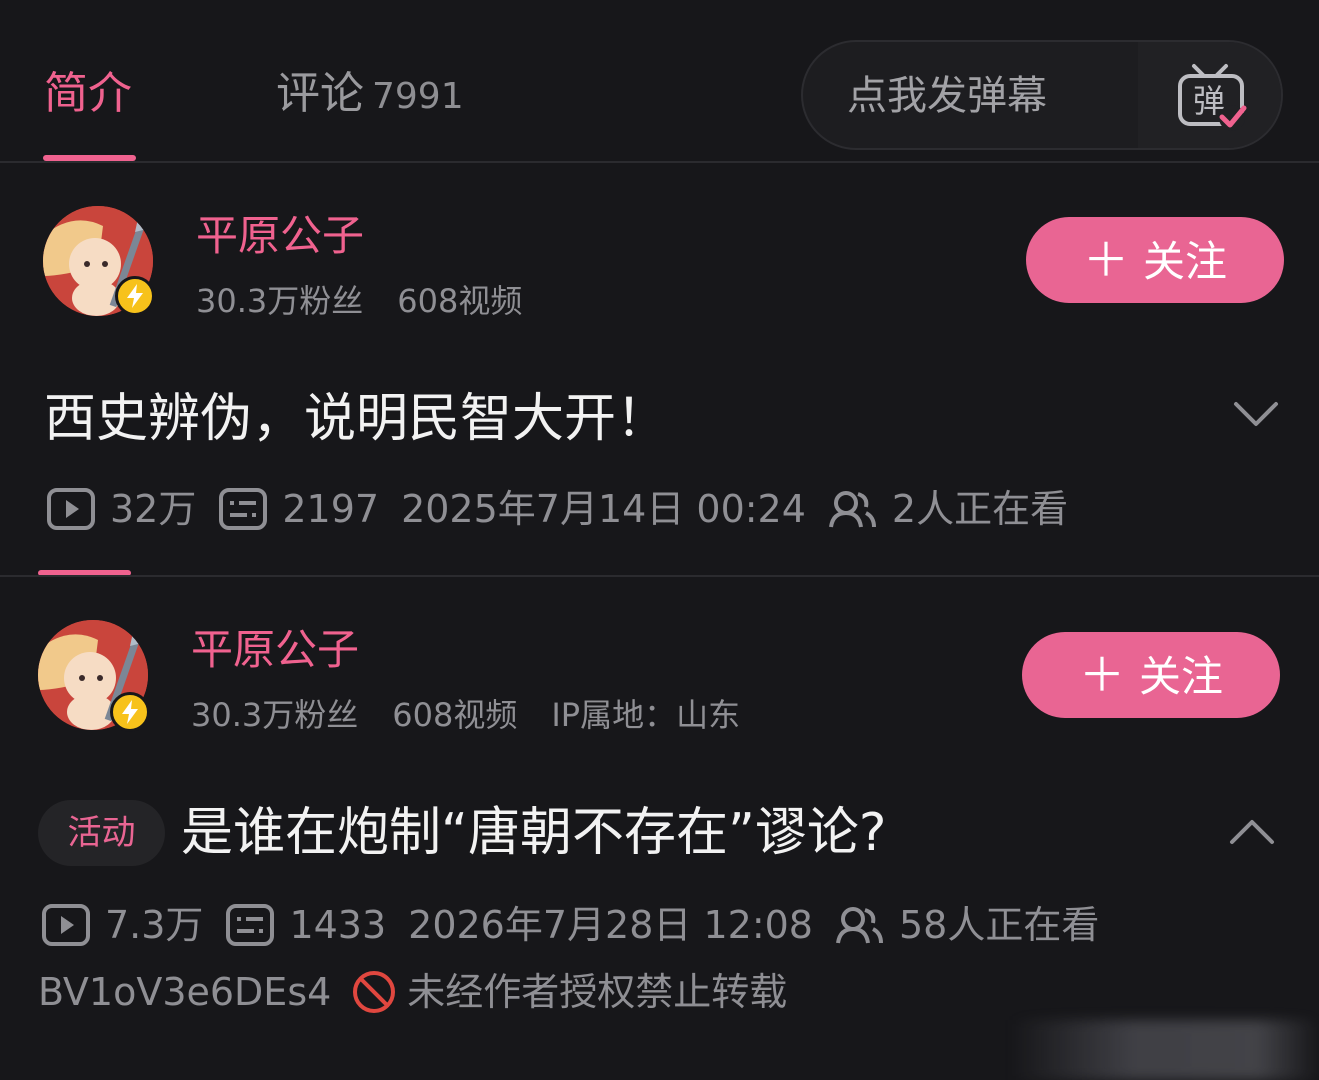 The image size is (1319, 1080). I want to click on views-count: 7.3万, so click(154, 925).